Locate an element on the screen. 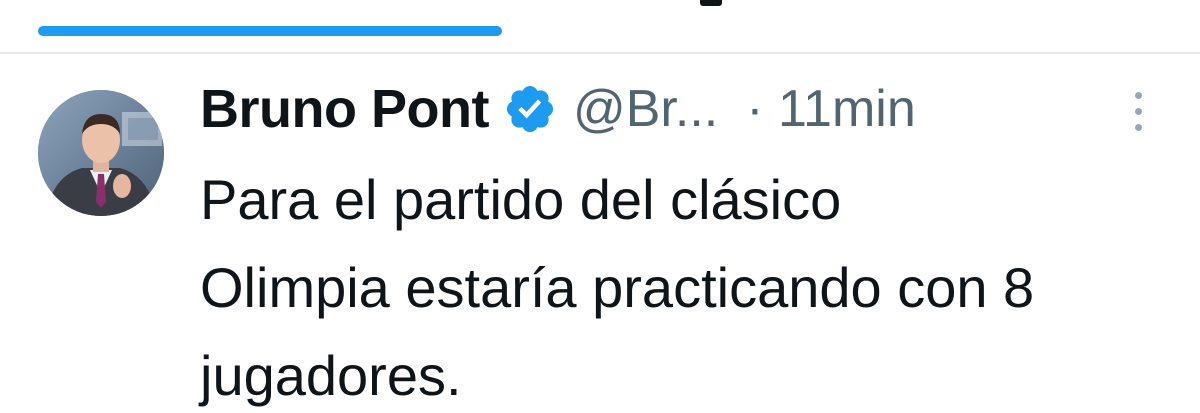 The width and height of the screenshot is (1200, 413). active-tab-indicator is located at coordinates (270, 31).